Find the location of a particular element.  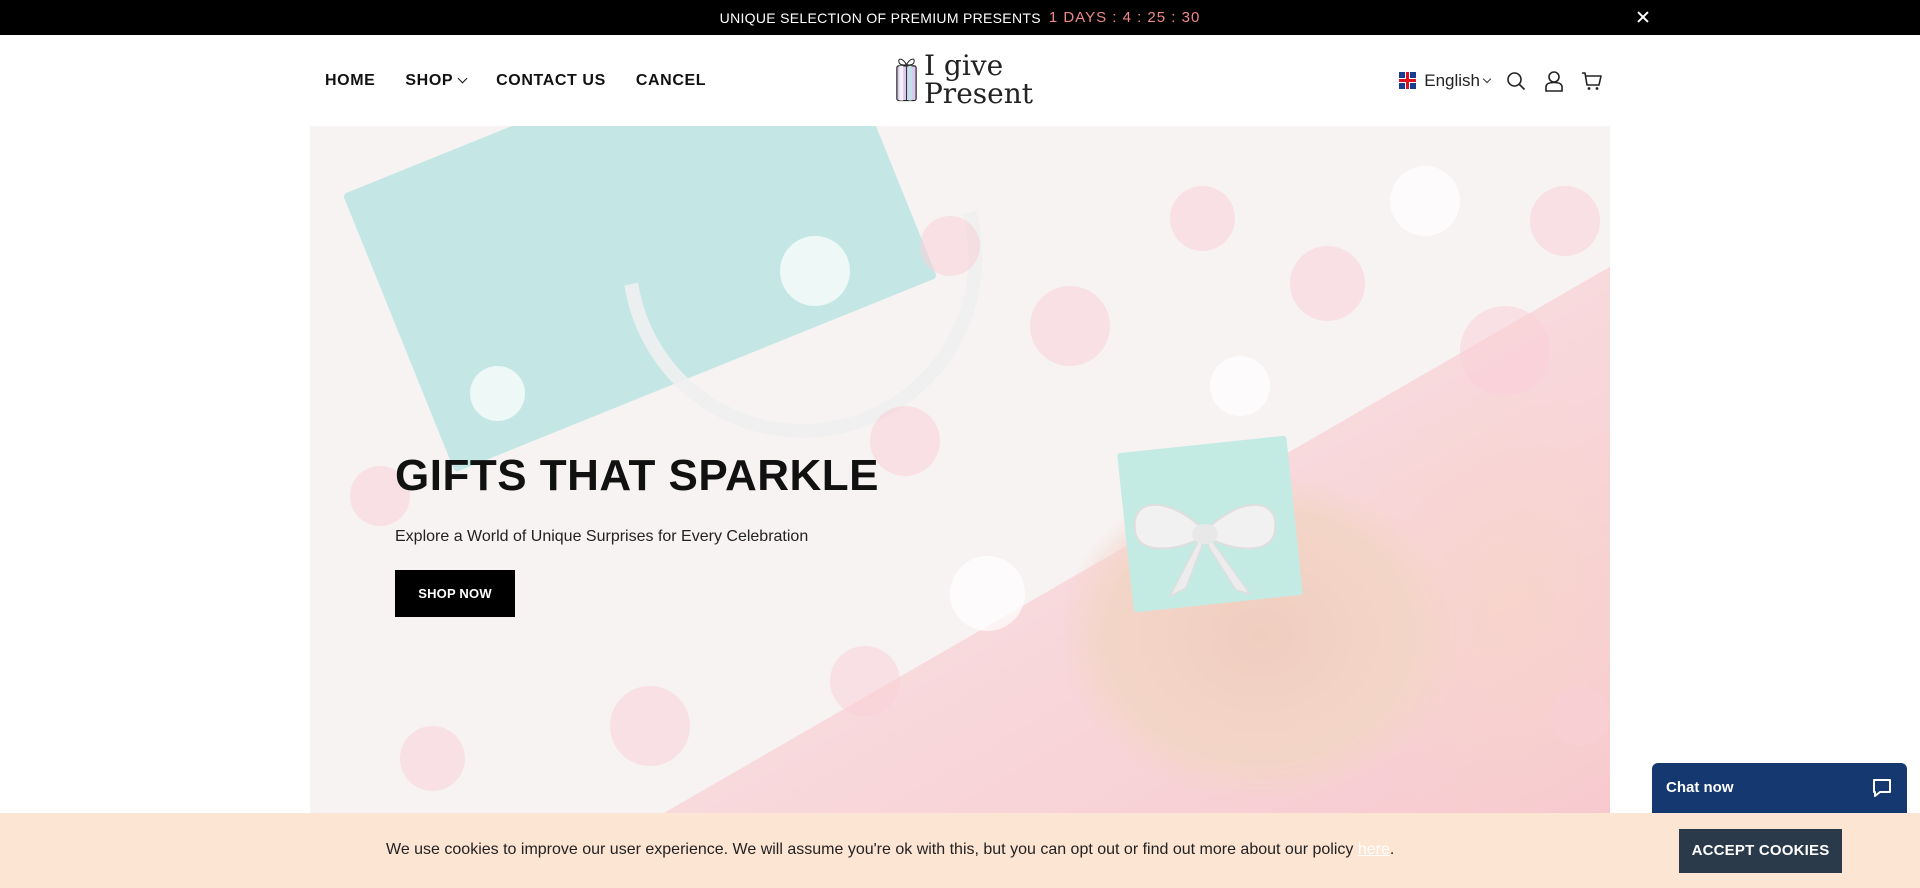

close-icon is located at coordinates (1643, 17).